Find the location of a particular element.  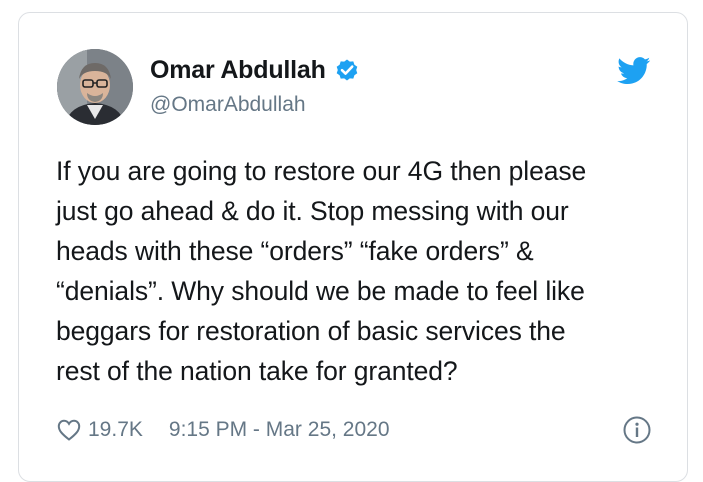

verified-badge-icon is located at coordinates (347, 70).